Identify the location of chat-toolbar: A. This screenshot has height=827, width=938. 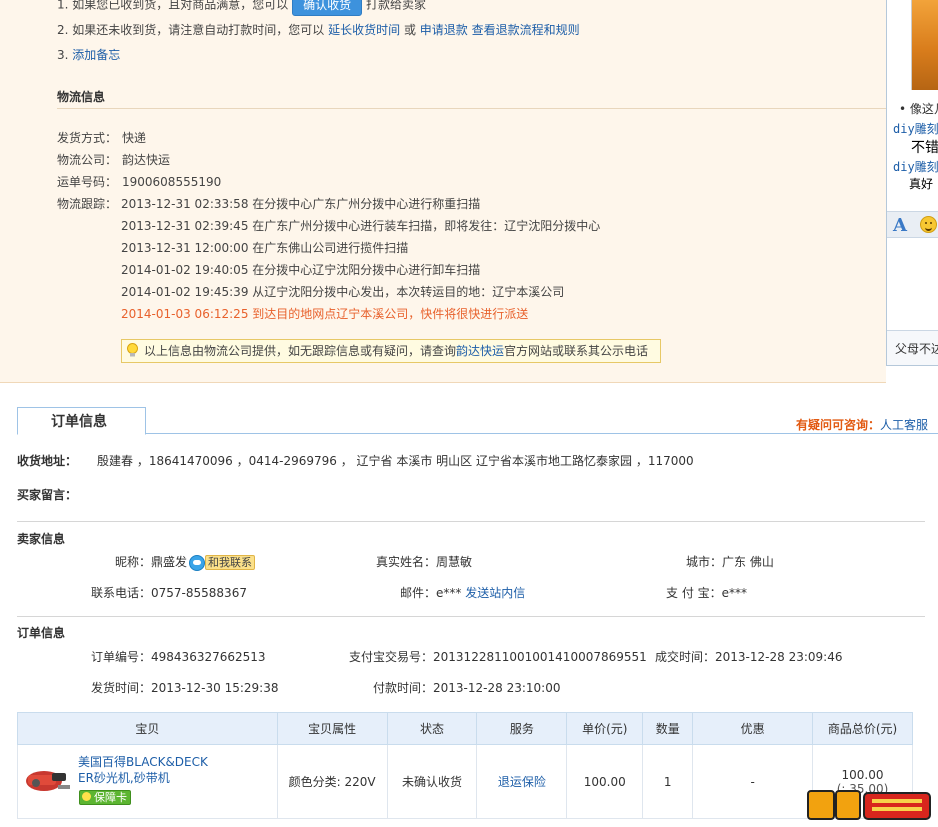
(912, 224).